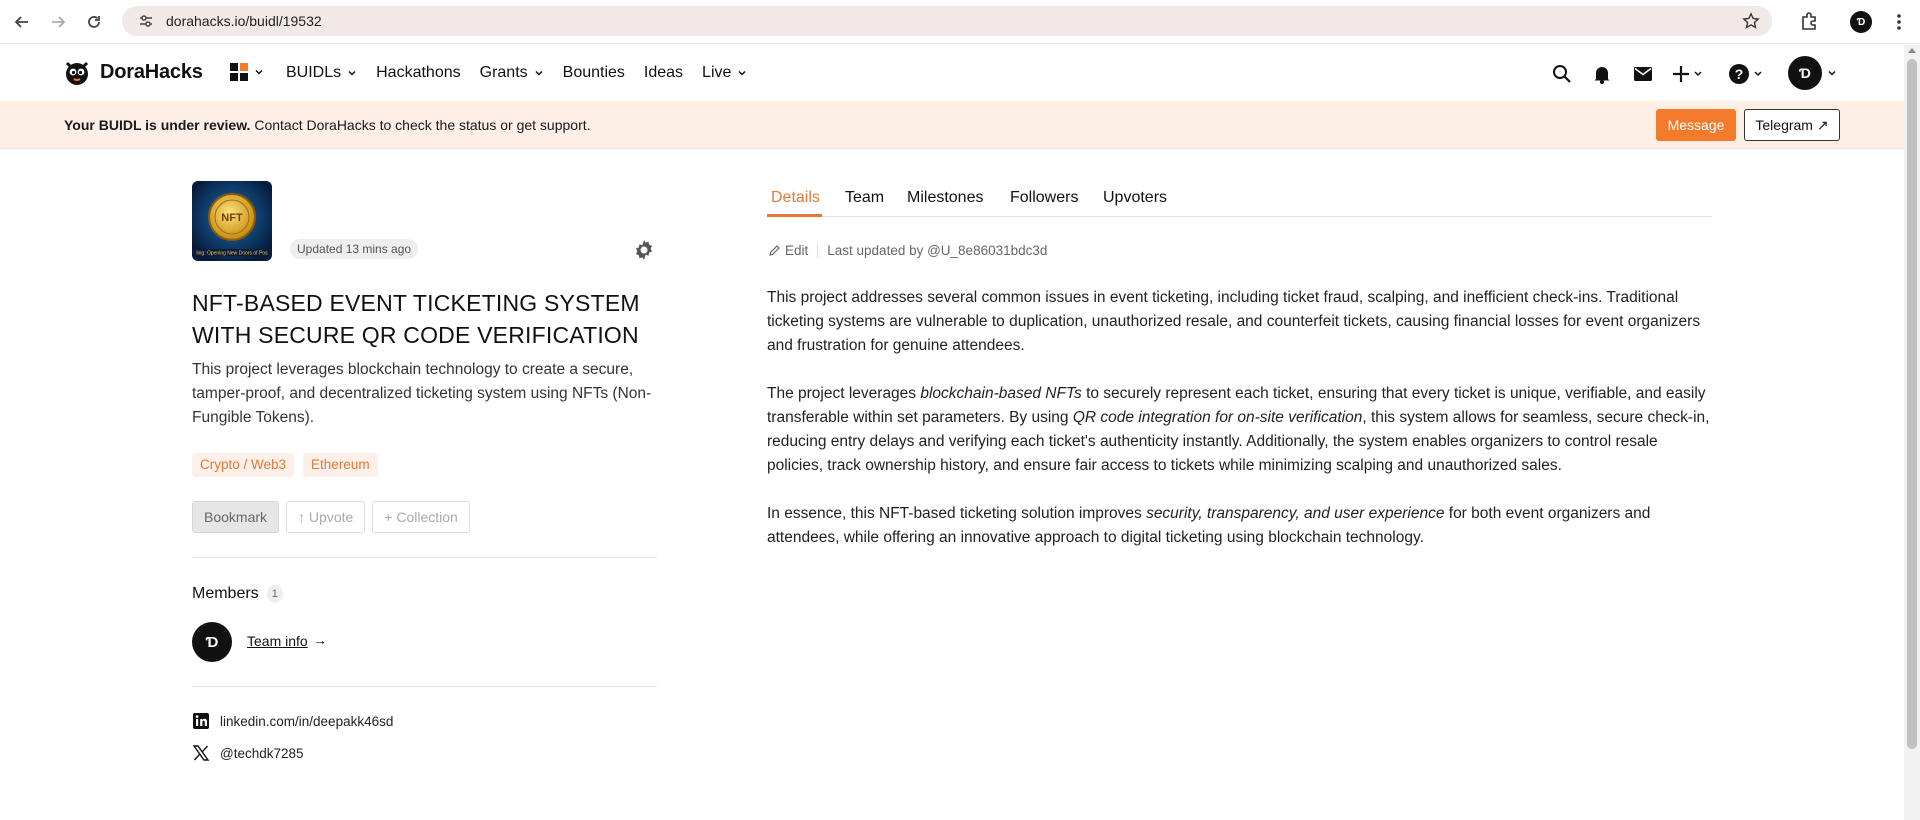 The height and width of the screenshot is (820, 1920). What do you see at coordinates (594, 73) in the screenshot?
I see `nav-bounties: Bounties` at bounding box center [594, 73].